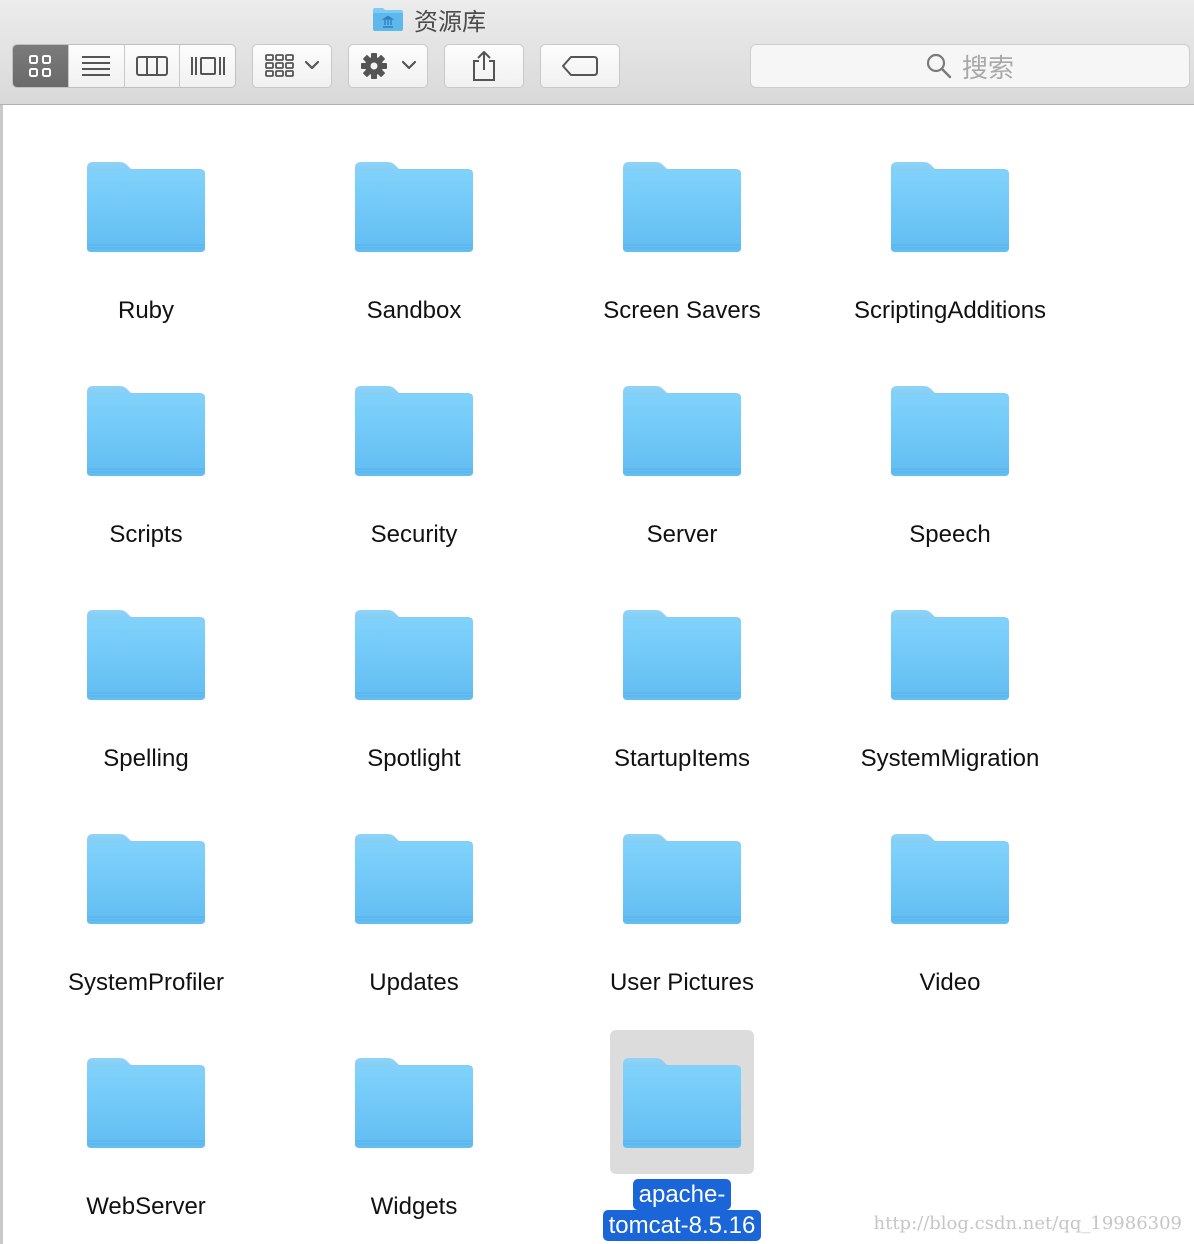  I want to click on action-button, so click(388, 66).